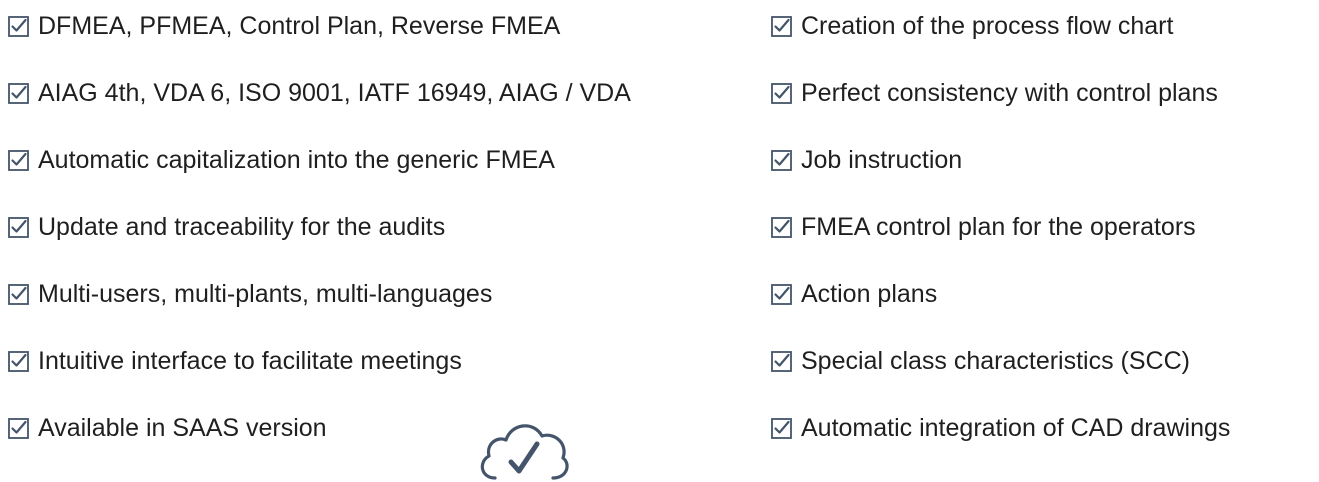 The width and height of the screenshot is (1319, 482). What do you see at coordinates (299, 26) in the screenshot?
I see `feature-label: DFMEA, PFMEA, Control Plan, Reverse FMEA` at bounding box center [299, 26].